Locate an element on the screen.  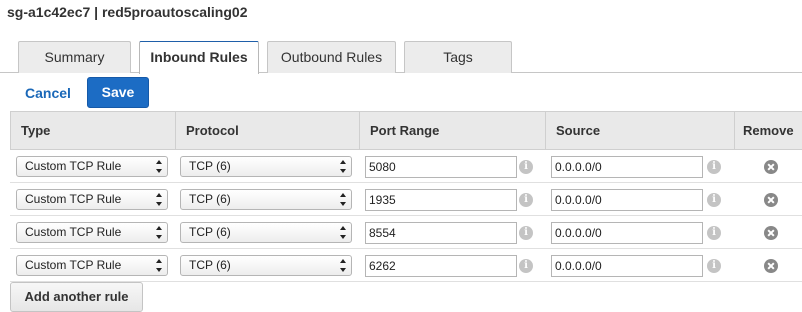
column-header-source: Source is located at coordinates (639, 131).